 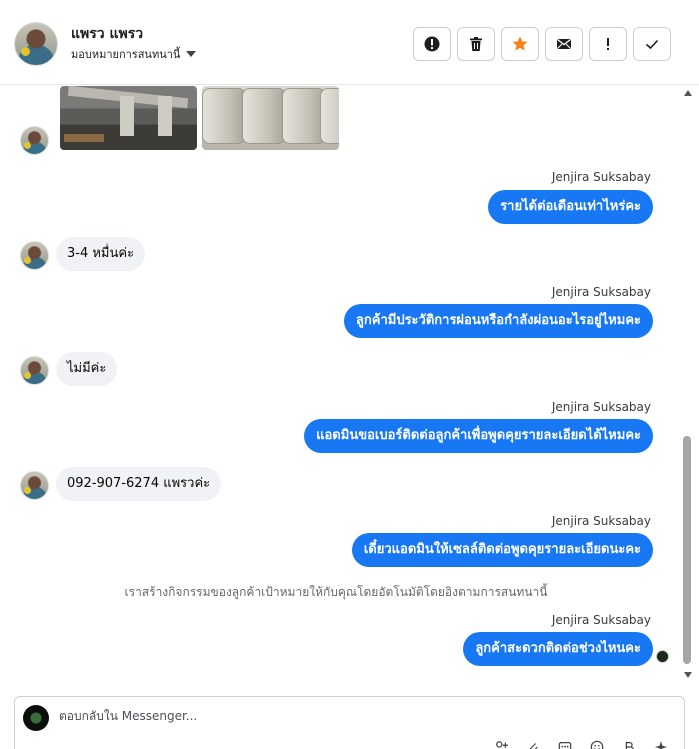 I want to click on saved-reply-icon, so click(x=565, y=744).